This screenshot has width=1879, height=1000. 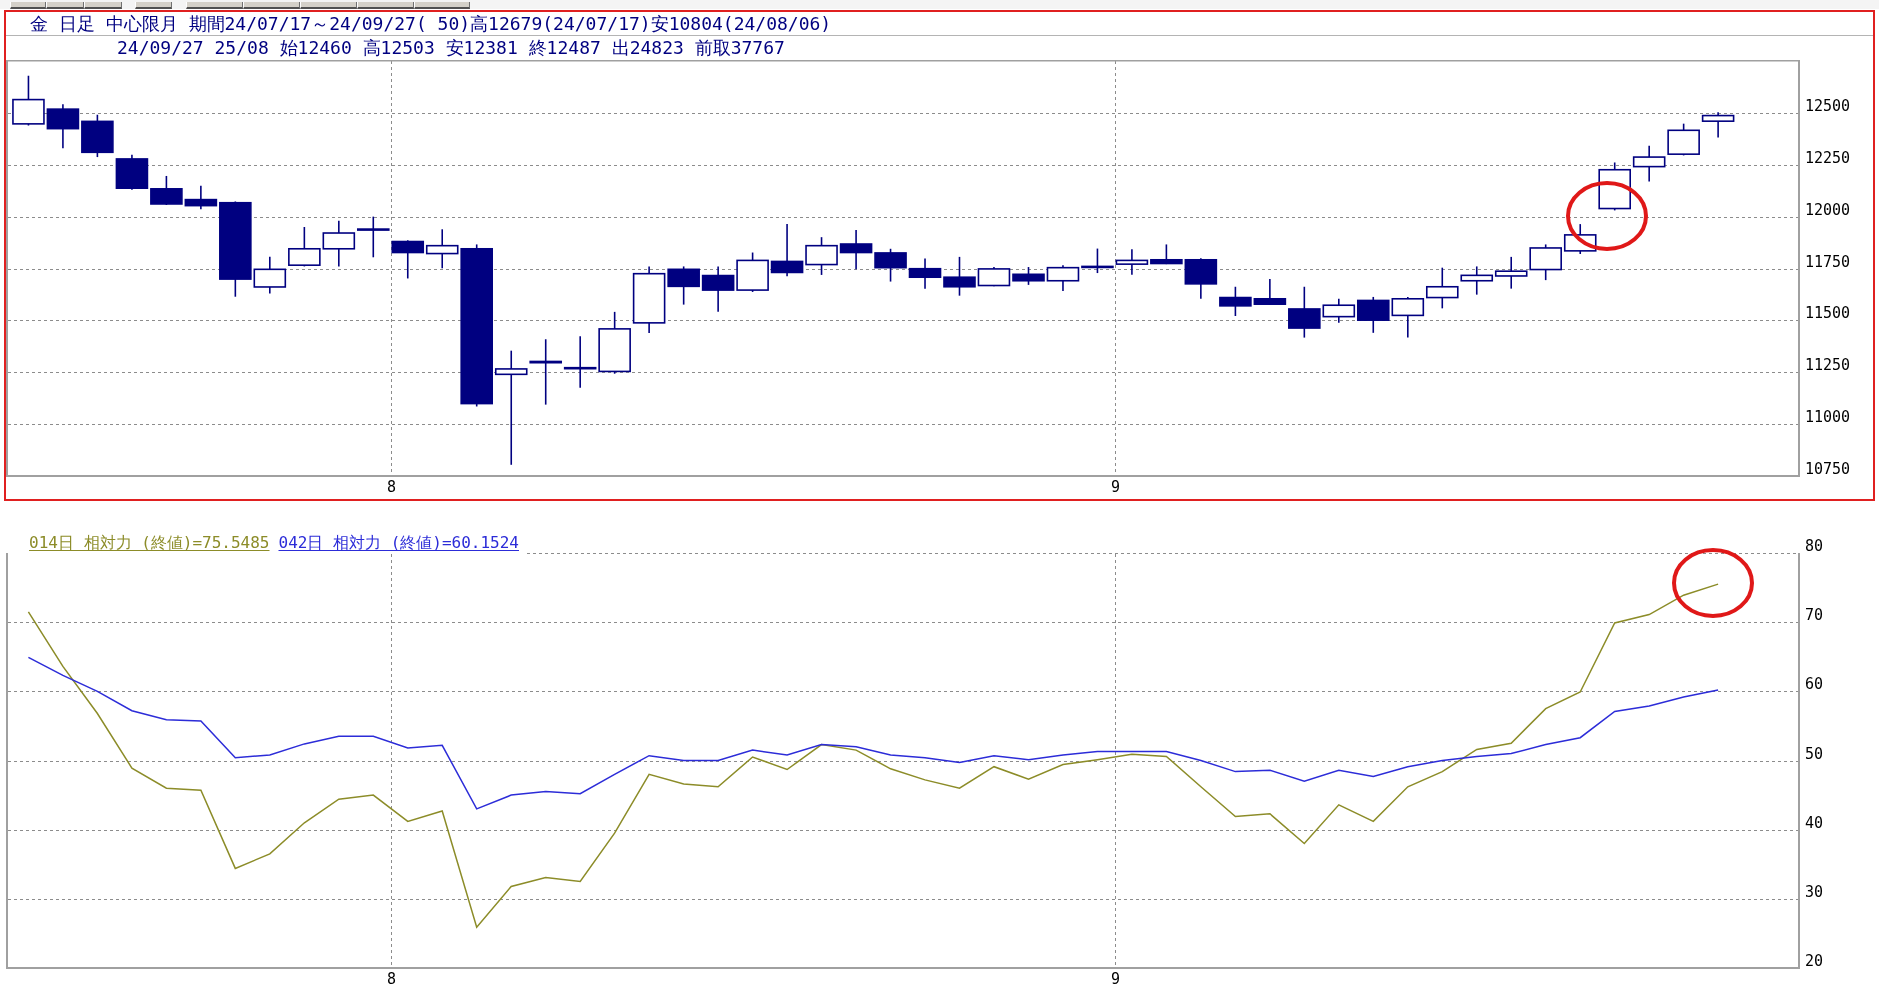 What do you see at coordinates (149, 543) in the screenshot?
I see `legend-label: 014日 相対力 (終値)=75.5485` at bounding box center [149, 543].